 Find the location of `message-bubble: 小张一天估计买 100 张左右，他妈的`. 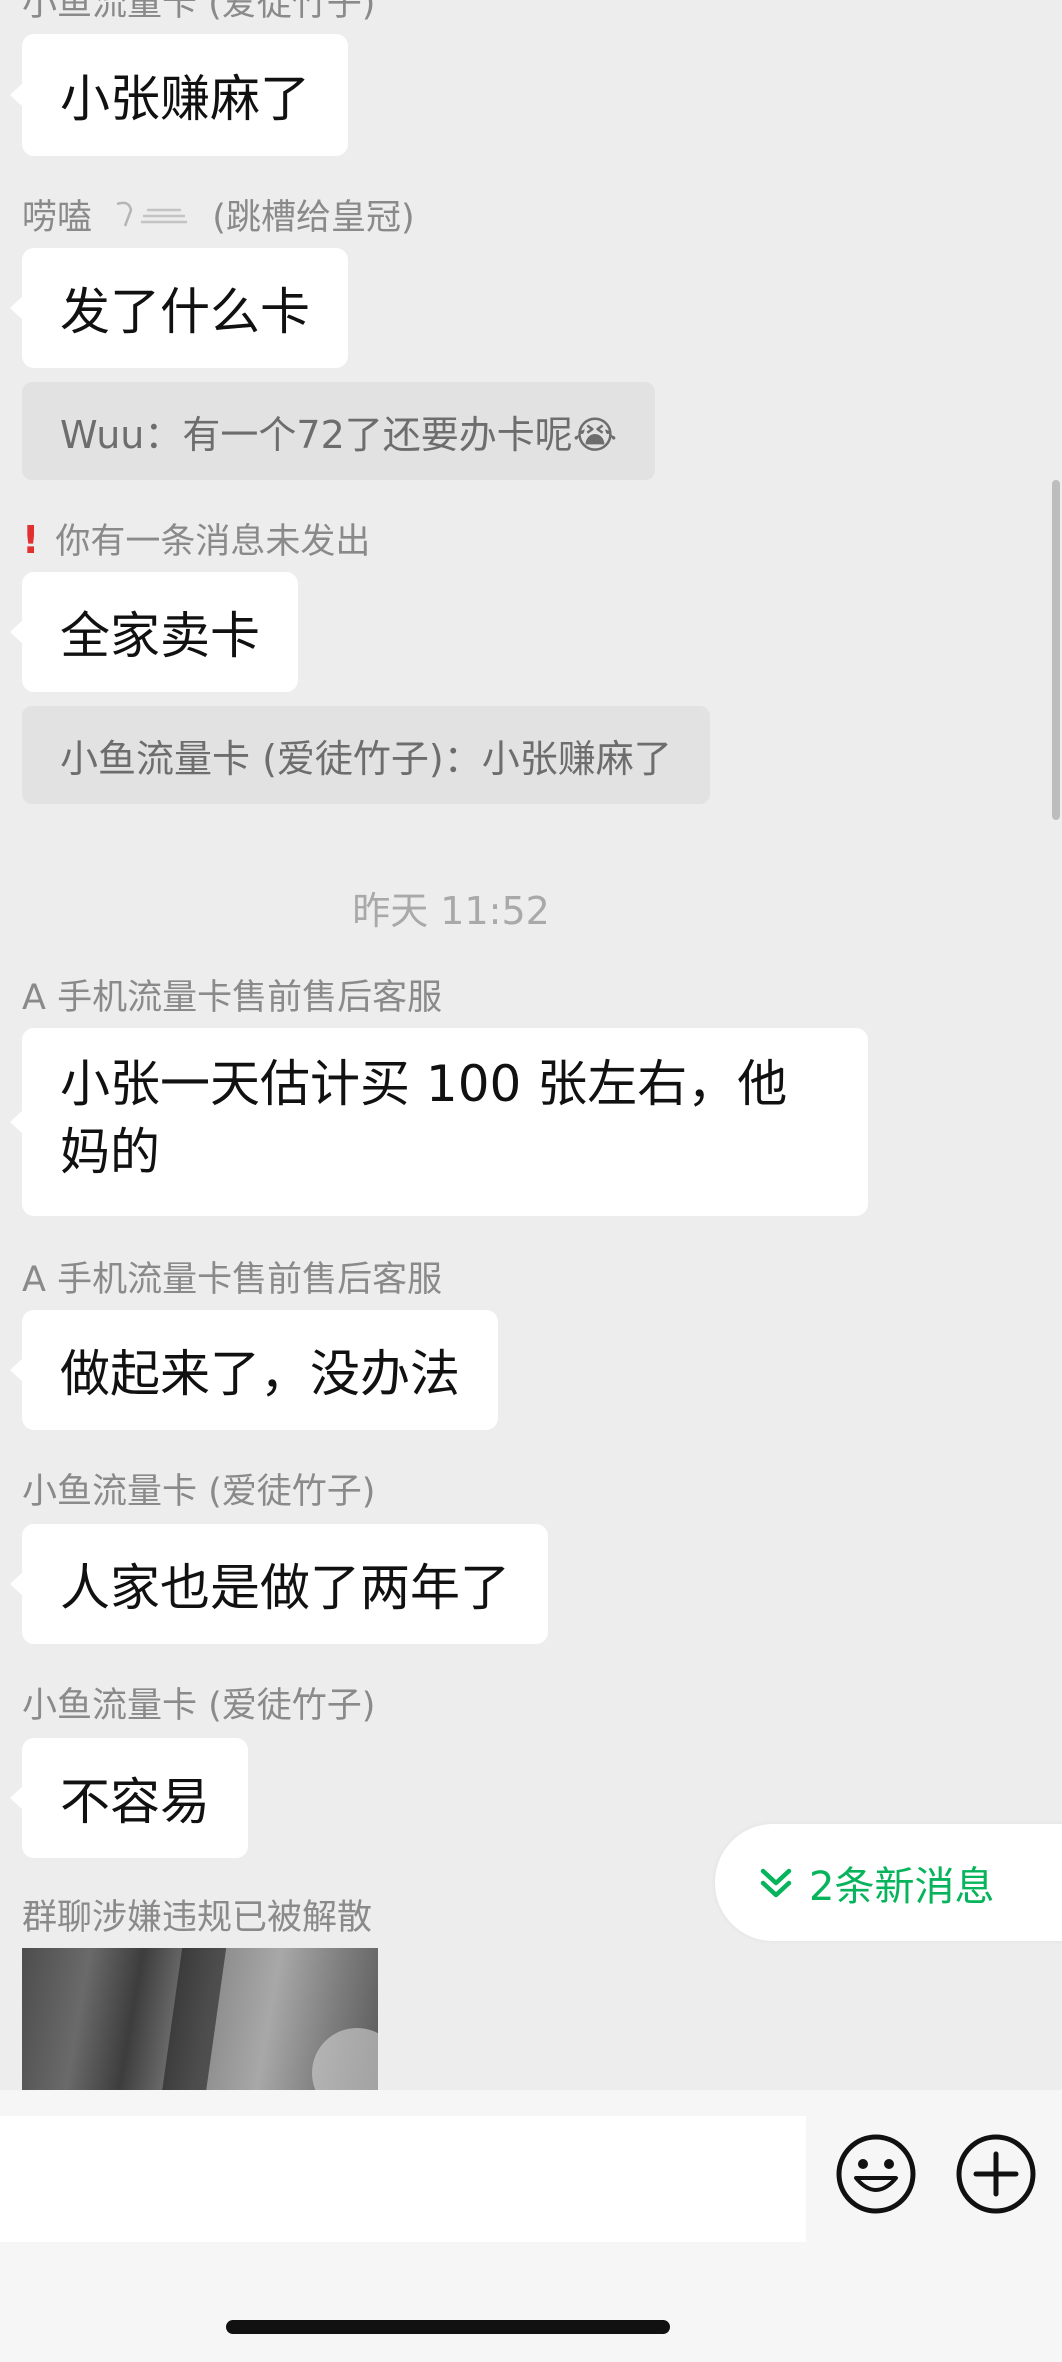

message-bubble: 小张一天估计买 100 张左右，他妈的 is located at coordinates (439, 1122).